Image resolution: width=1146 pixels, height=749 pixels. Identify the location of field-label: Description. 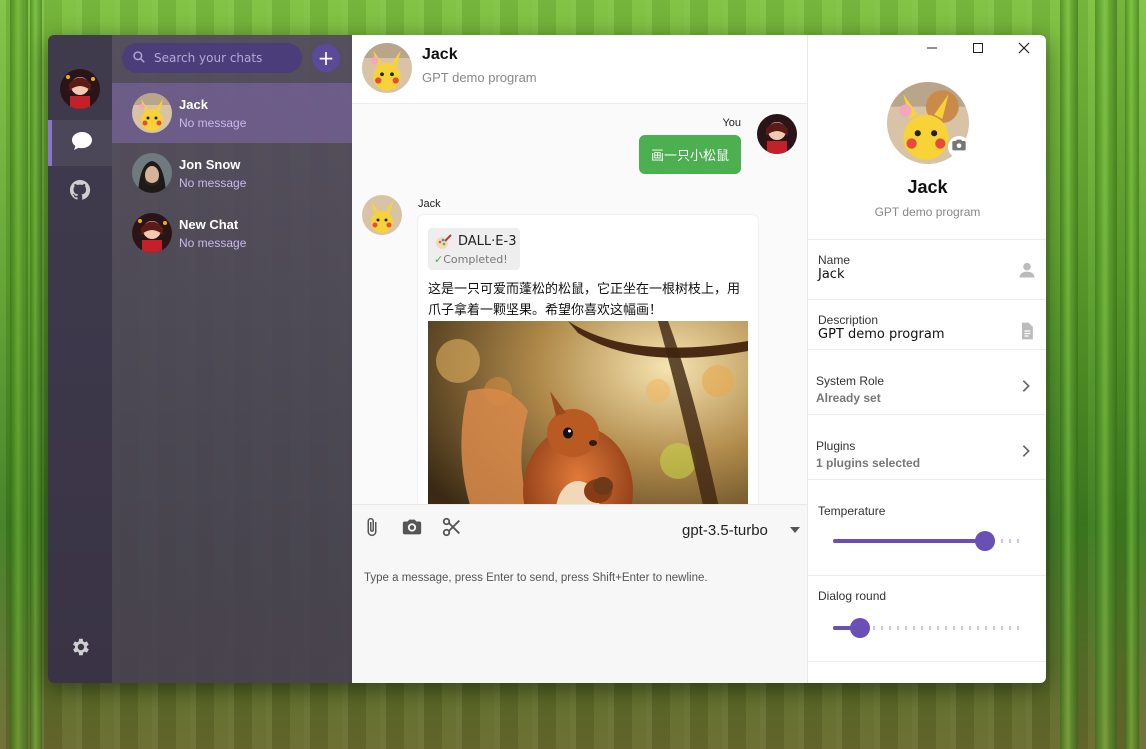
(848, 320).